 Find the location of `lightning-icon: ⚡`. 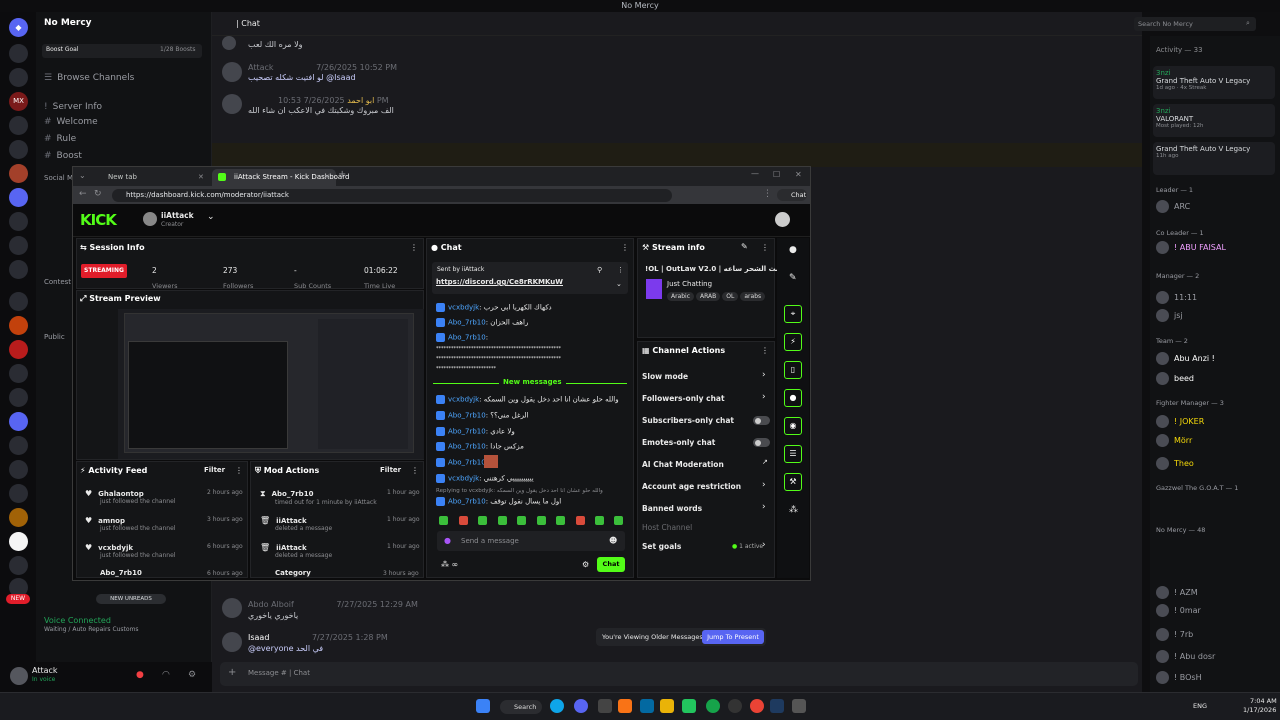

lightning-icon: ⚡ is located at coordinates (793, 342).